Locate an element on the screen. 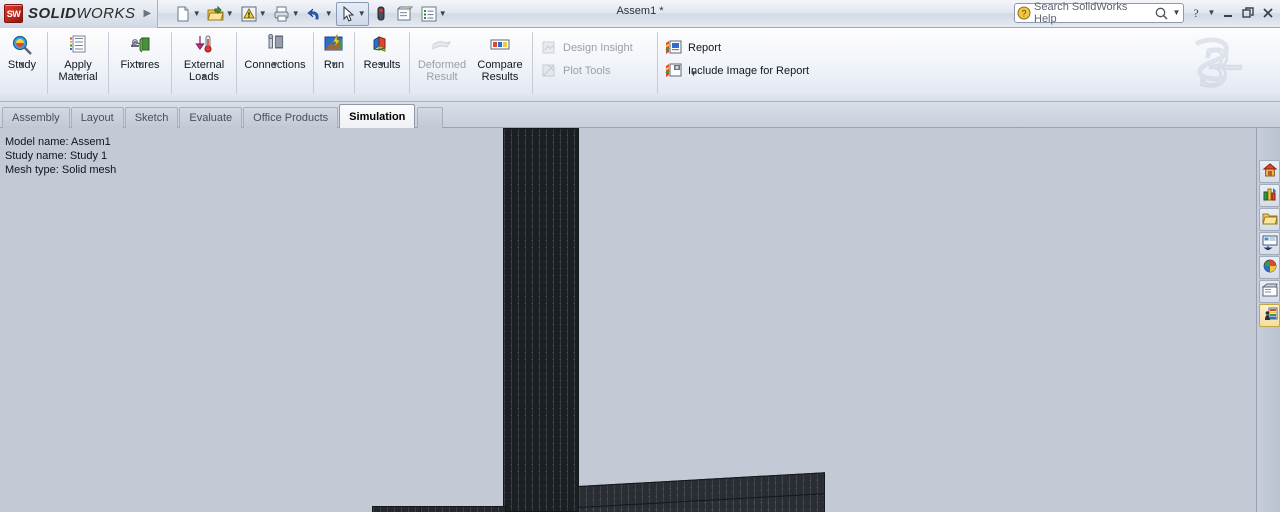  new-document-button: ▼ is located at coordinates (187, 14).